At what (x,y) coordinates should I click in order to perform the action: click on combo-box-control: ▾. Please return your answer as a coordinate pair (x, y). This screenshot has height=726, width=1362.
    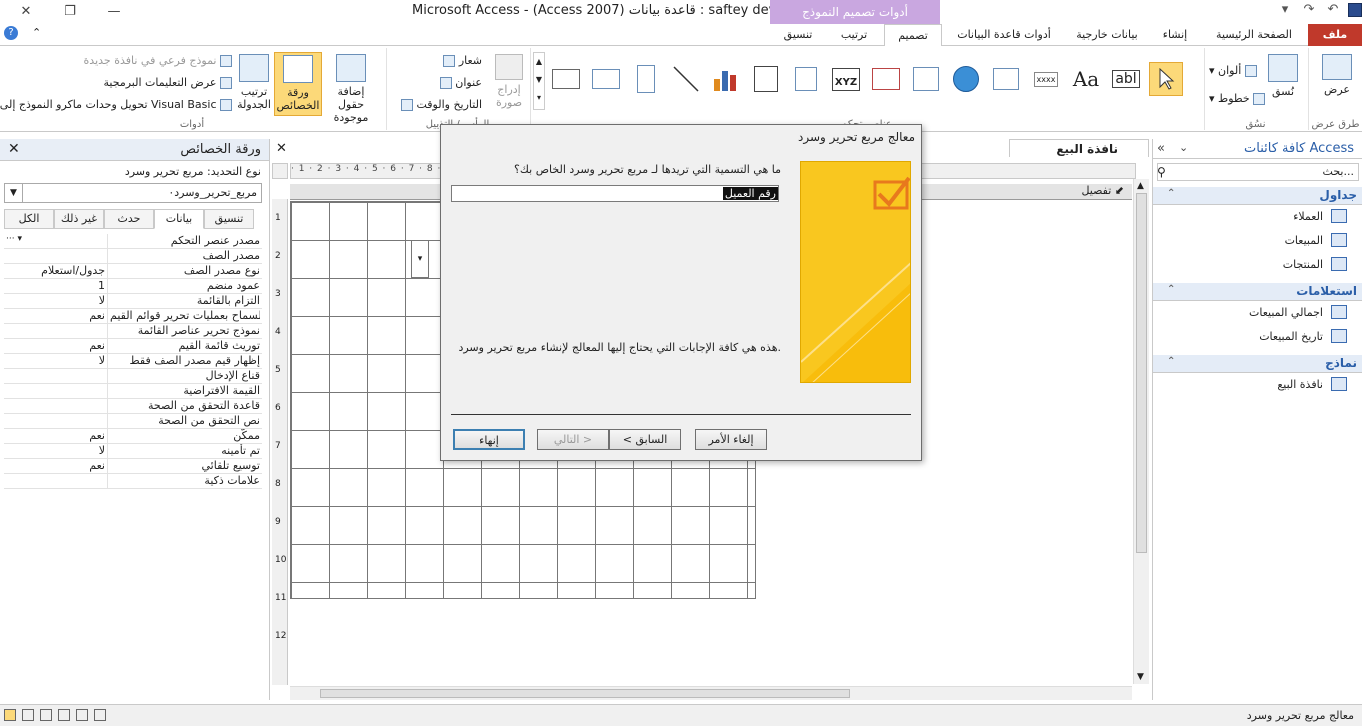
    Looking at the image, I should click on (420, 259).